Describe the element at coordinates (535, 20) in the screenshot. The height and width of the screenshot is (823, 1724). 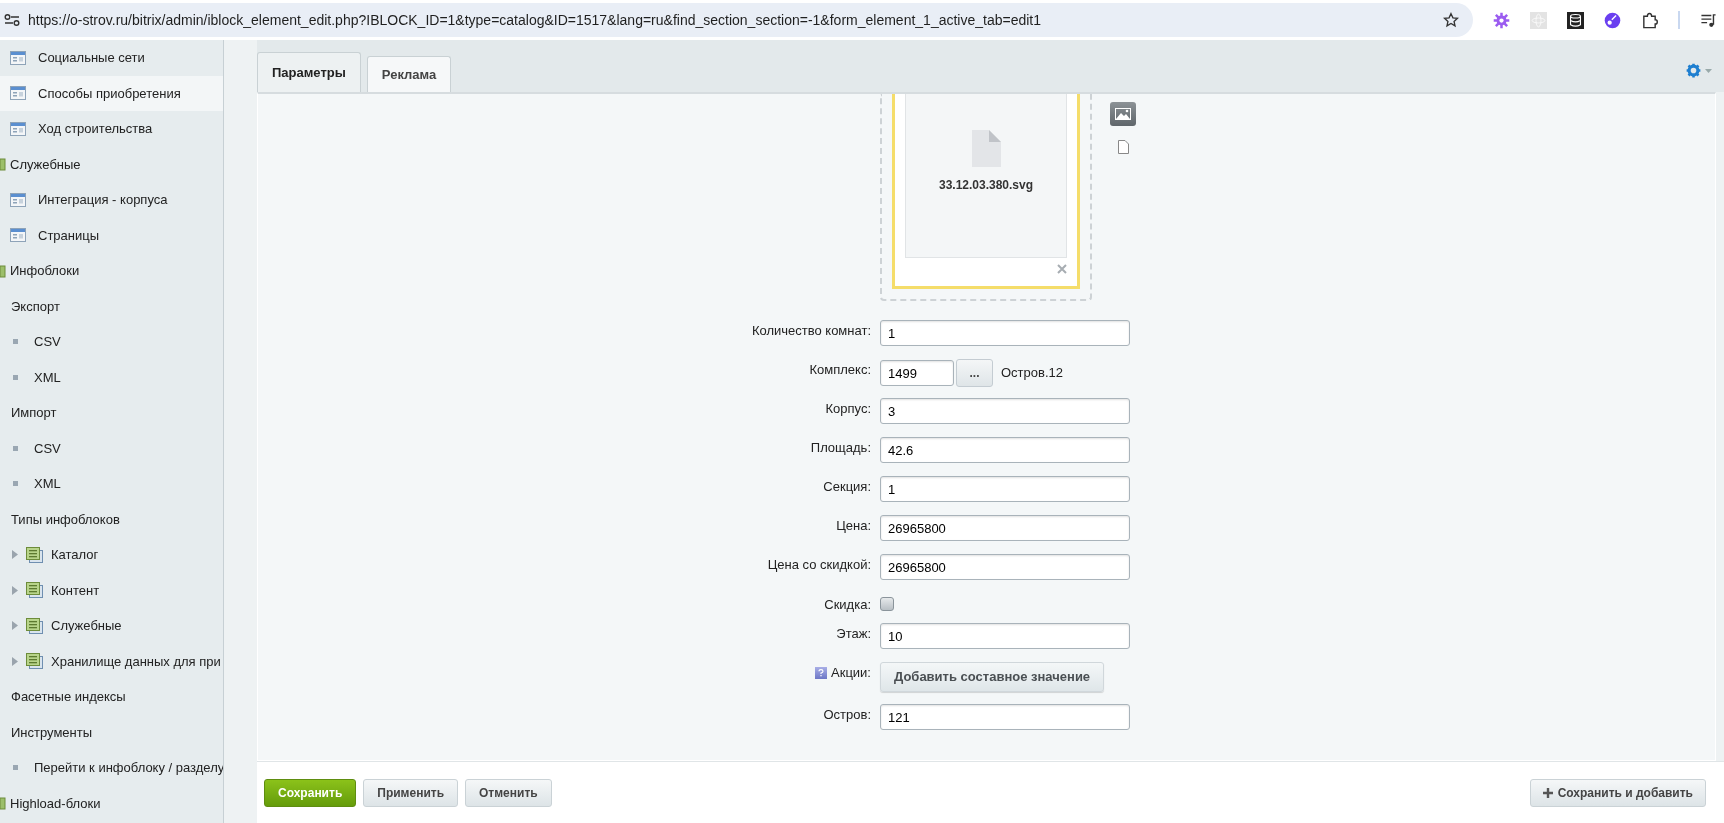
I see `url-text: https://o-strov.ru/bitrix/admin/iblock_element_edit.php?IBLOCK_ID=1&type=catalog&ID=1517&lang=ru&find_section_section=-1&form_element_1_active_tab=edit1` at that location.